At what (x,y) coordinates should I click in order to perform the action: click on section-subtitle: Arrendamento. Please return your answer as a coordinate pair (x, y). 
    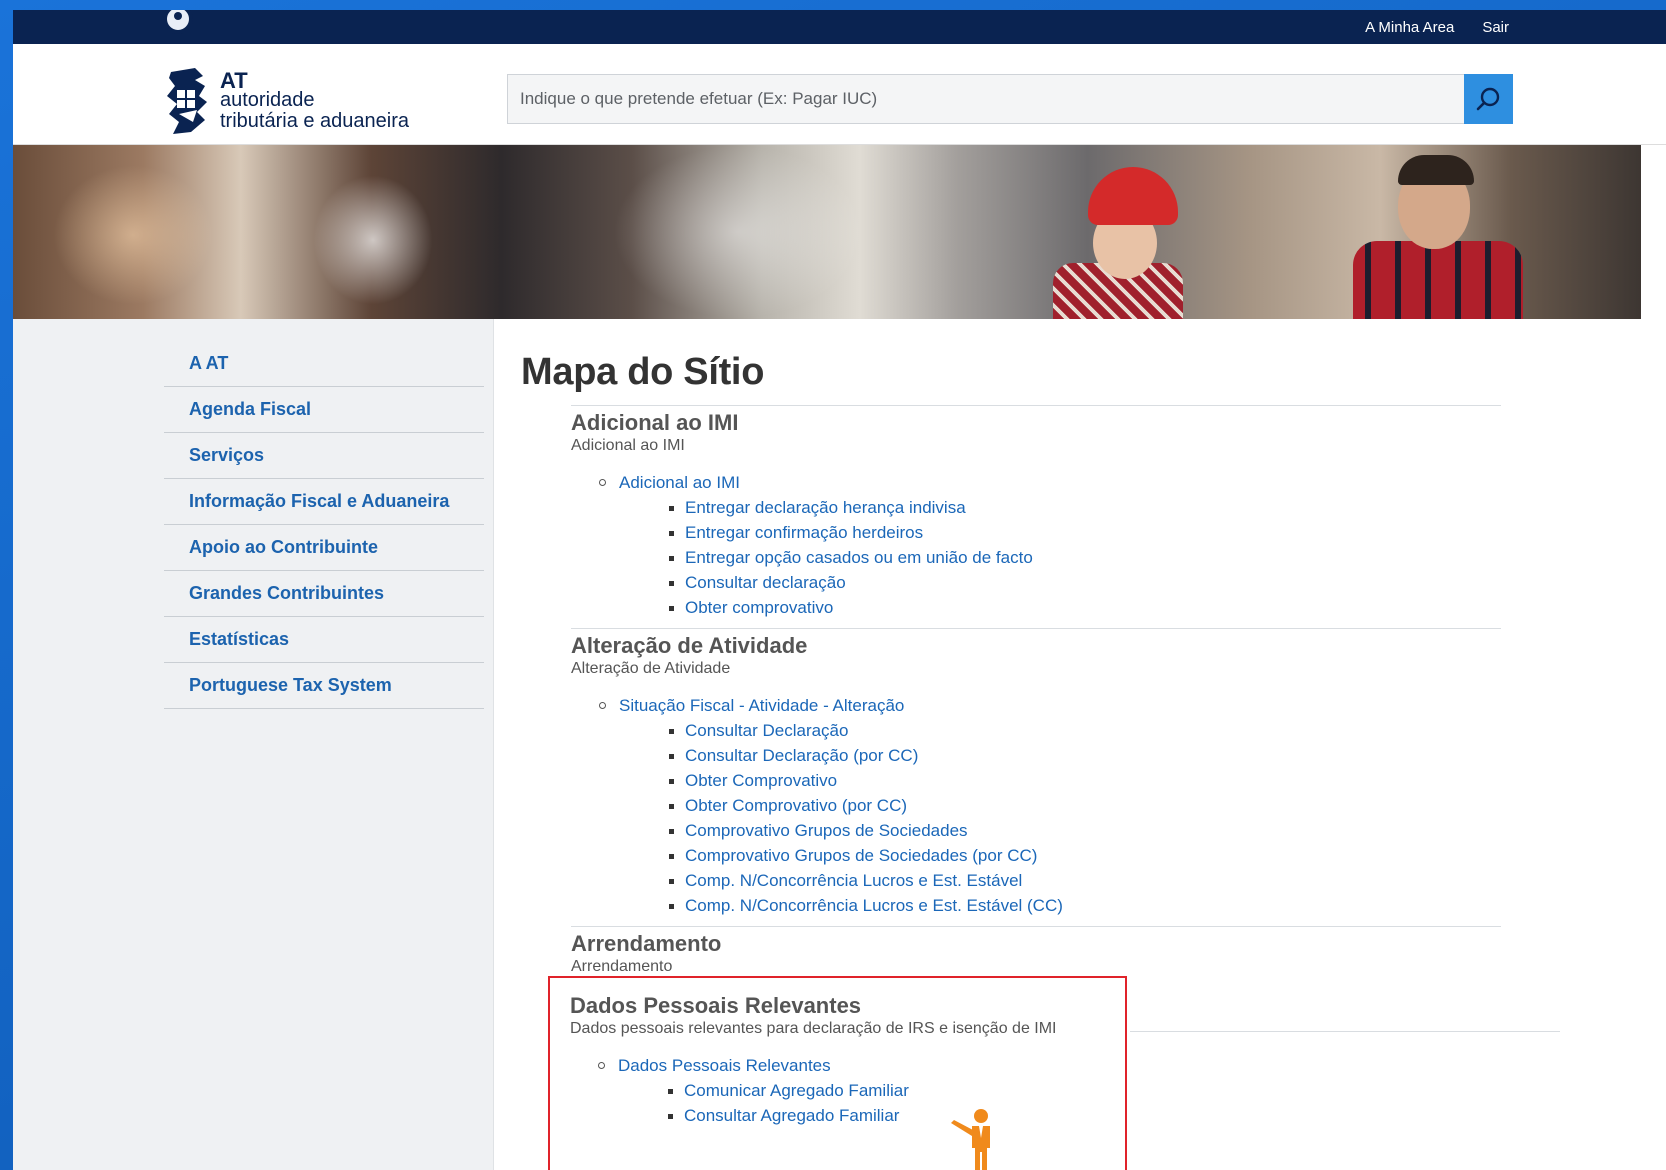
    Looking at the image, I should click on (622, 966).